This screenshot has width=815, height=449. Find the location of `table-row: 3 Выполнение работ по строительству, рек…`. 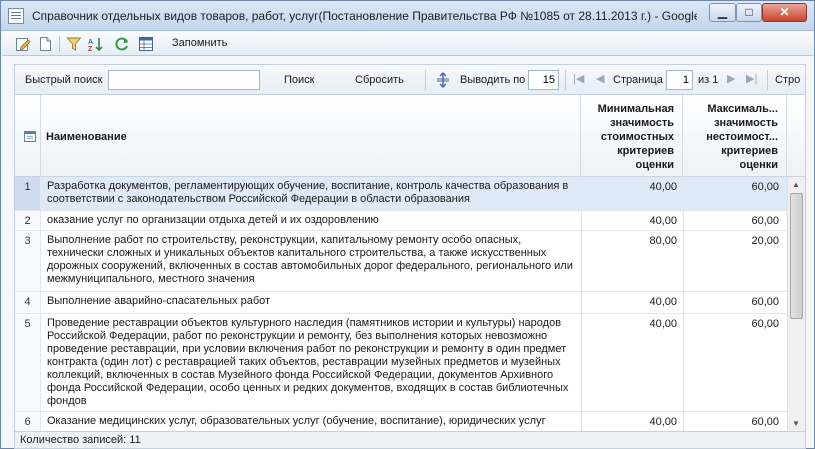

table-row: 3 Выполнение работ по строительству, рек… is located at coordinates (401, 261).